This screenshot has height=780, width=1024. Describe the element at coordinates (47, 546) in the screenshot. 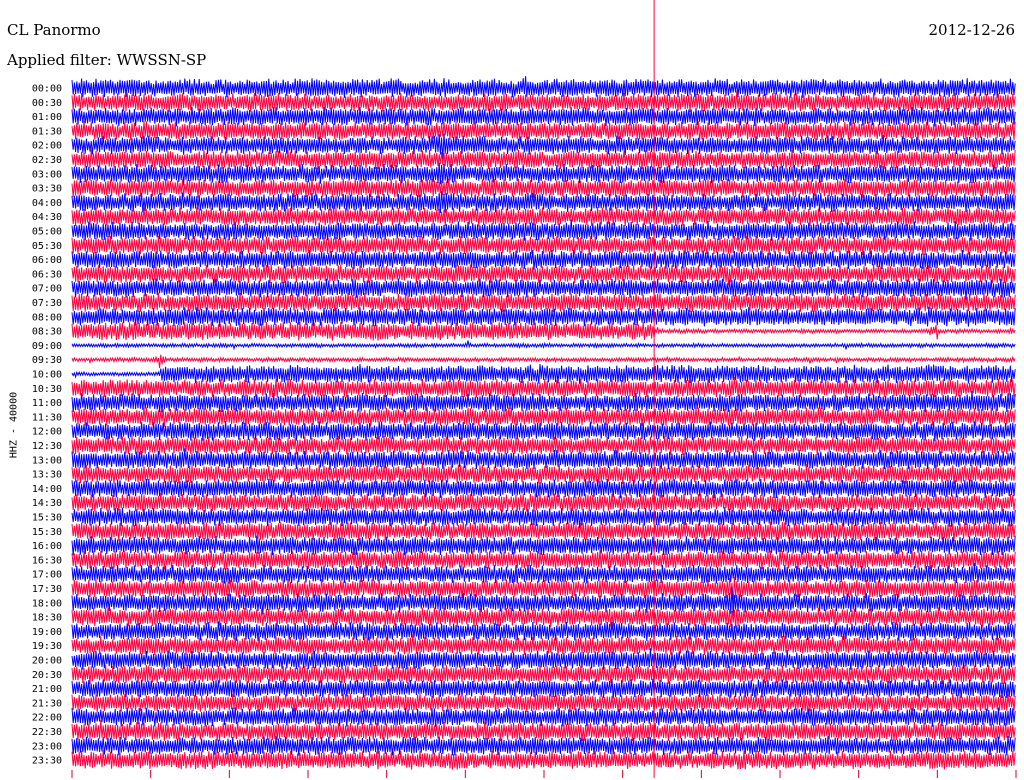

I see `row-tick-label: 16:00` at that location.